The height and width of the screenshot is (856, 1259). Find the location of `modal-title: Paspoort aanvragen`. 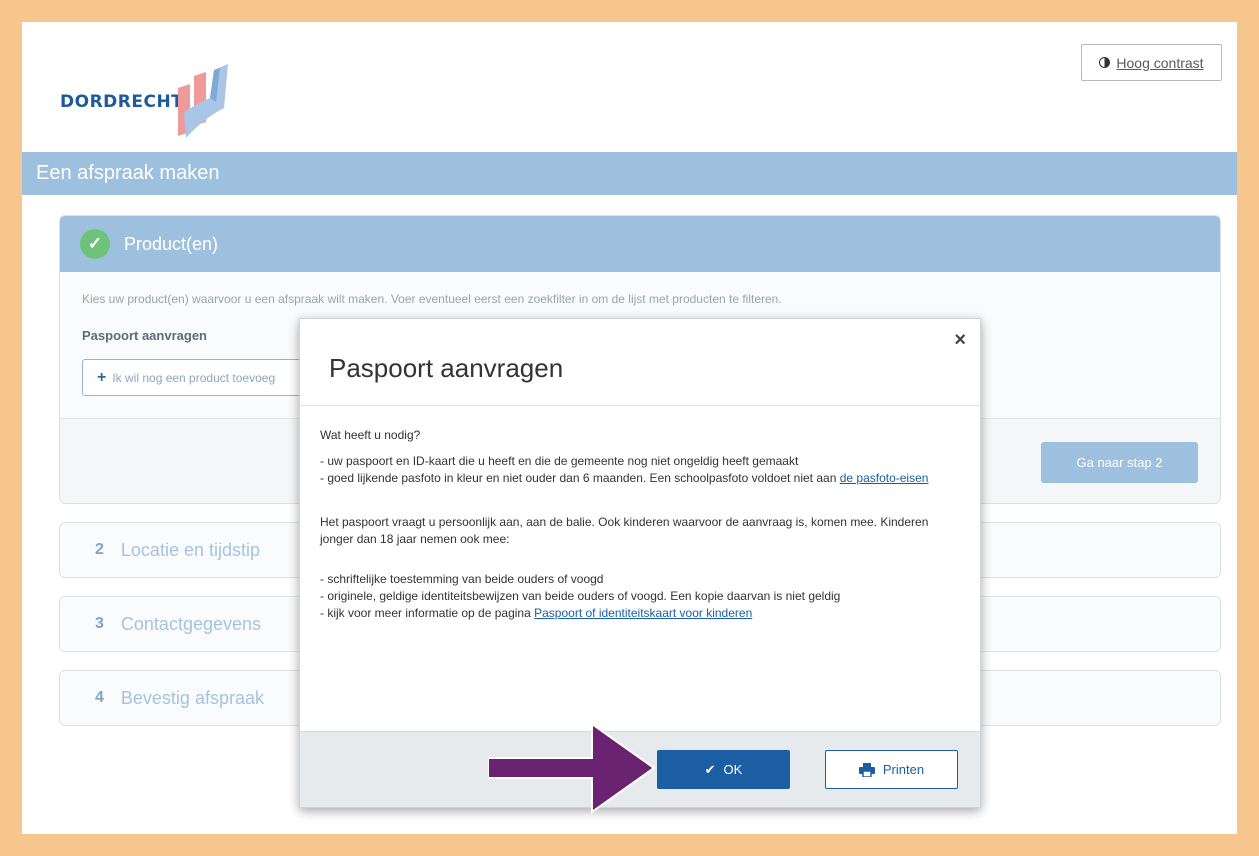

modal-title: Paspoort aanvragen is located at coordinates (446, 368).